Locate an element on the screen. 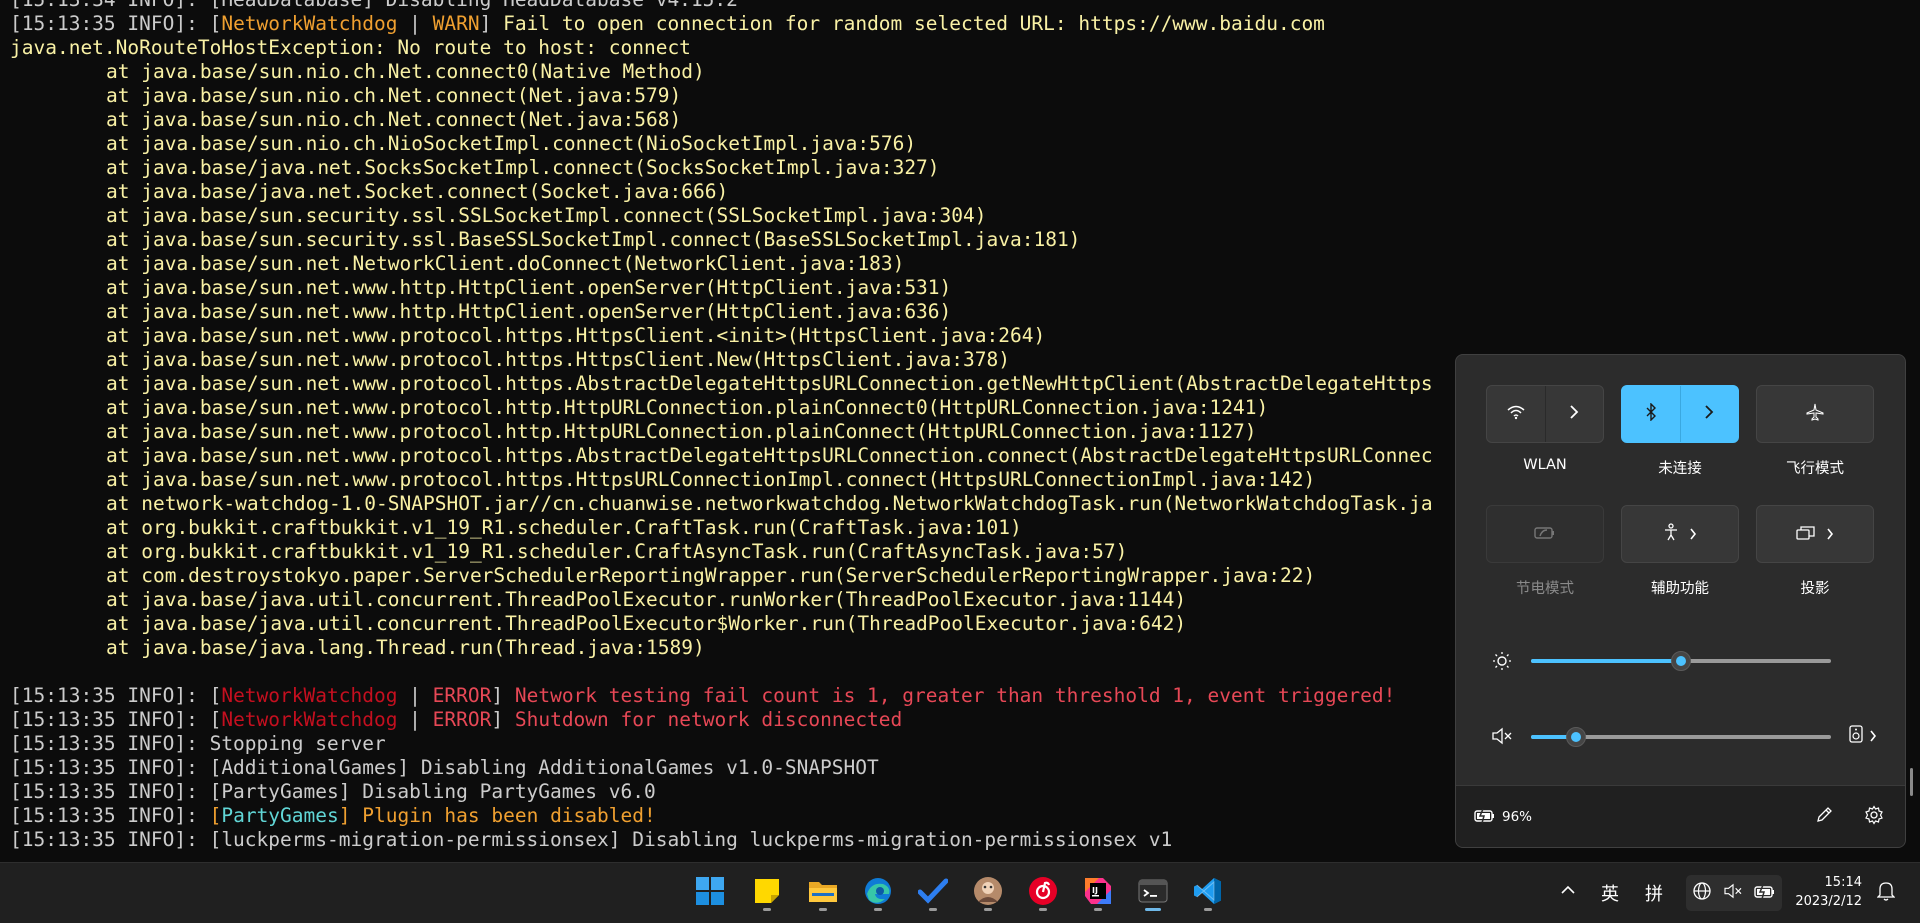 This screenshot has width=1920, height=923. netease-music-icon is located at coordinates (1043, 893).